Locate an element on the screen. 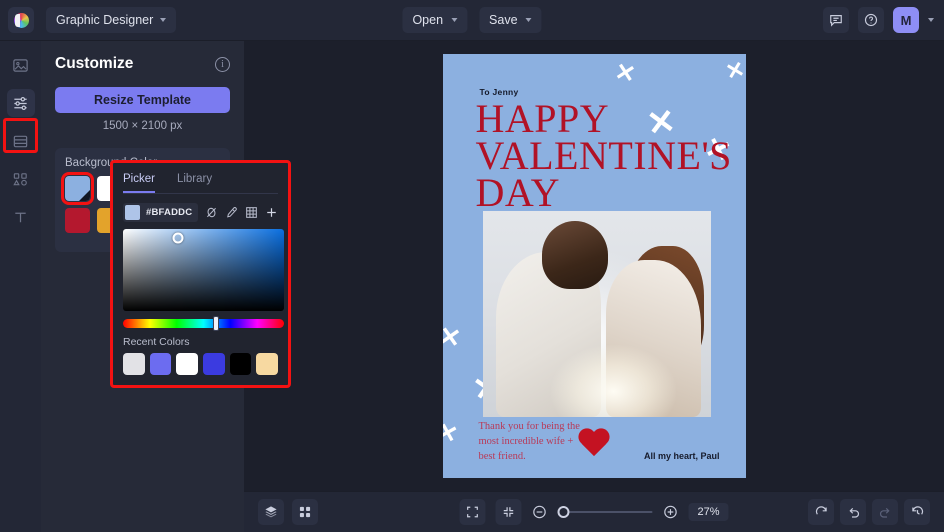 The image size is (944, 532). headline-line-2: VALENTINE'S is located at coordinates (603, 156).